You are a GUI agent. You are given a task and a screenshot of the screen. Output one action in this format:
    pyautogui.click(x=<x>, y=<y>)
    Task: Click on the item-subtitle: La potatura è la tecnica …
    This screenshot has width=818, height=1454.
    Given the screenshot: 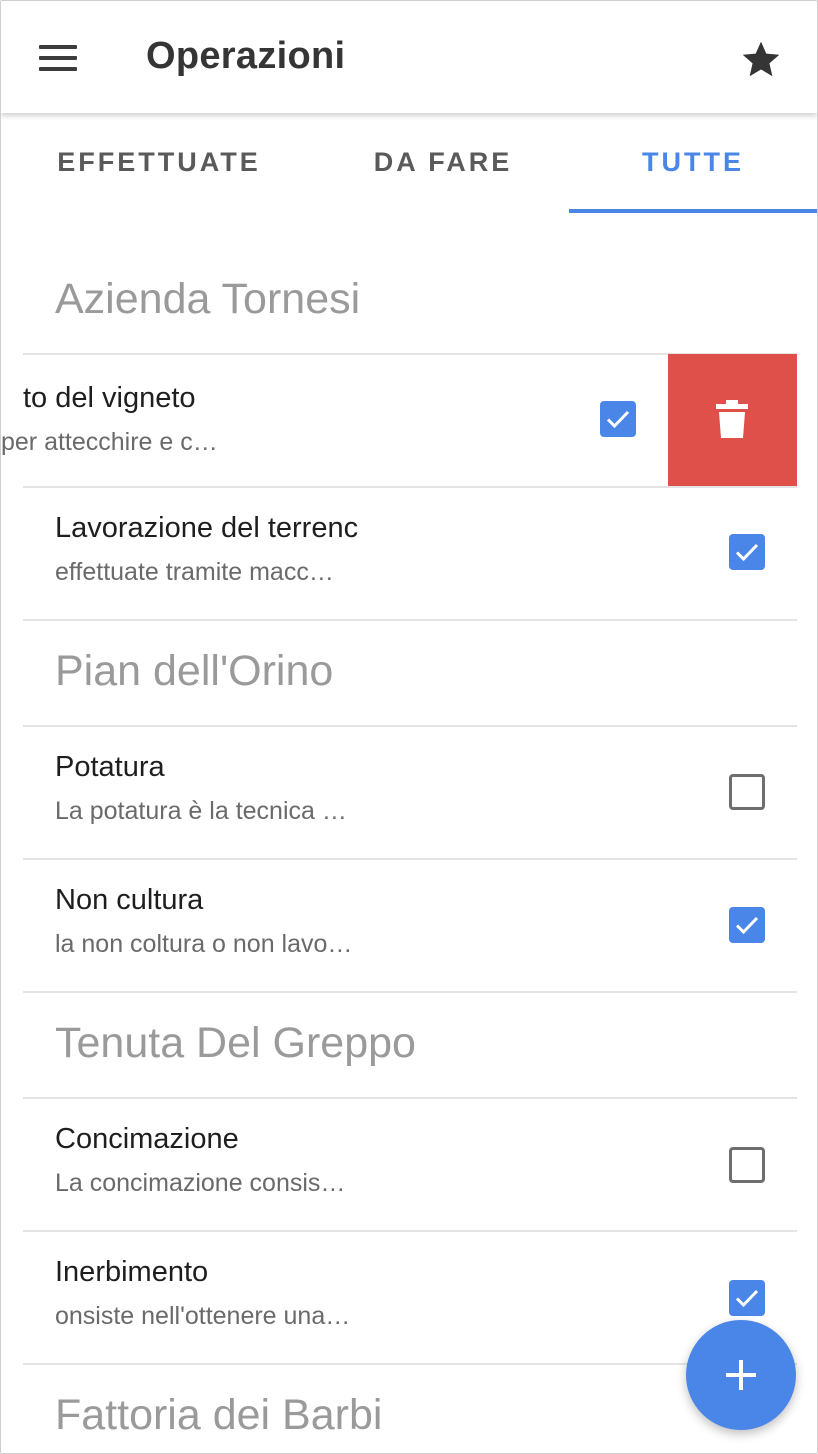 What is the action you would take?
    pyautogui.click(x=201, y=811)
    